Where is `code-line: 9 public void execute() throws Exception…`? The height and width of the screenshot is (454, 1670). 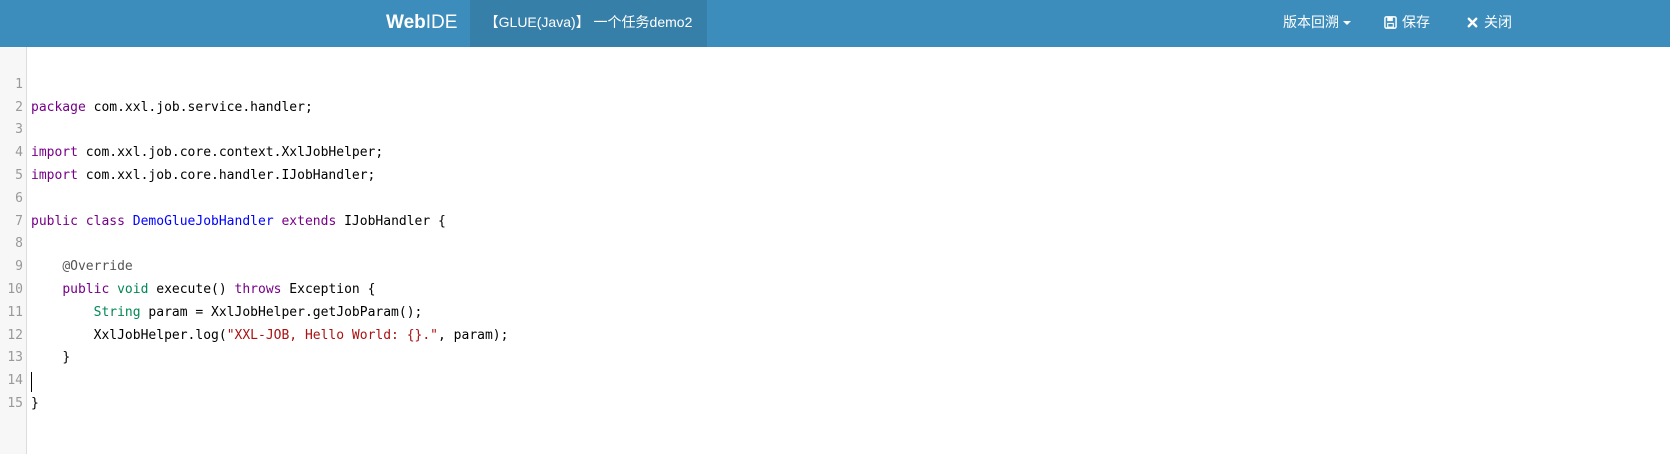
code-line: 9 public void execute() throws Exception… is located at coordinates (835, 265).